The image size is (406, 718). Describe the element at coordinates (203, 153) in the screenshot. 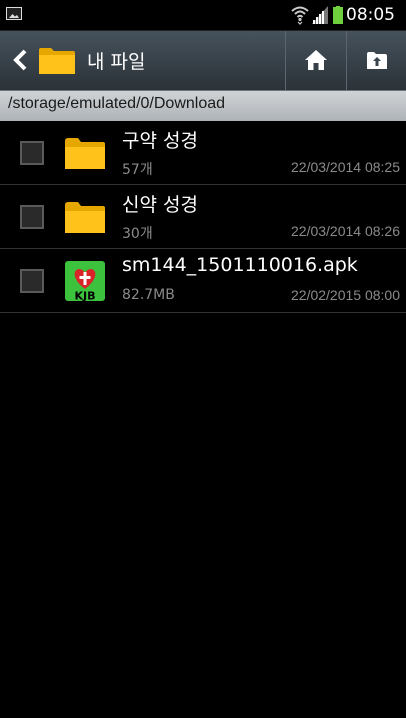

I see `list-item: 구약 성경 57개 22/03/2014 08:25` at that location.